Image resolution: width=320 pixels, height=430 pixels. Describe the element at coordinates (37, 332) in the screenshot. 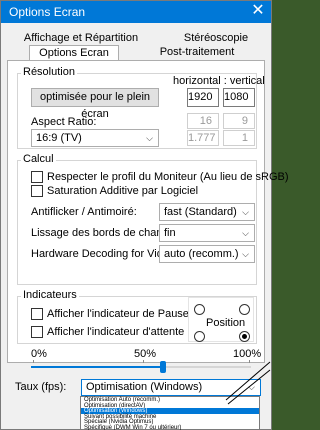

I see `wait-indicator-checkbox` at that location.